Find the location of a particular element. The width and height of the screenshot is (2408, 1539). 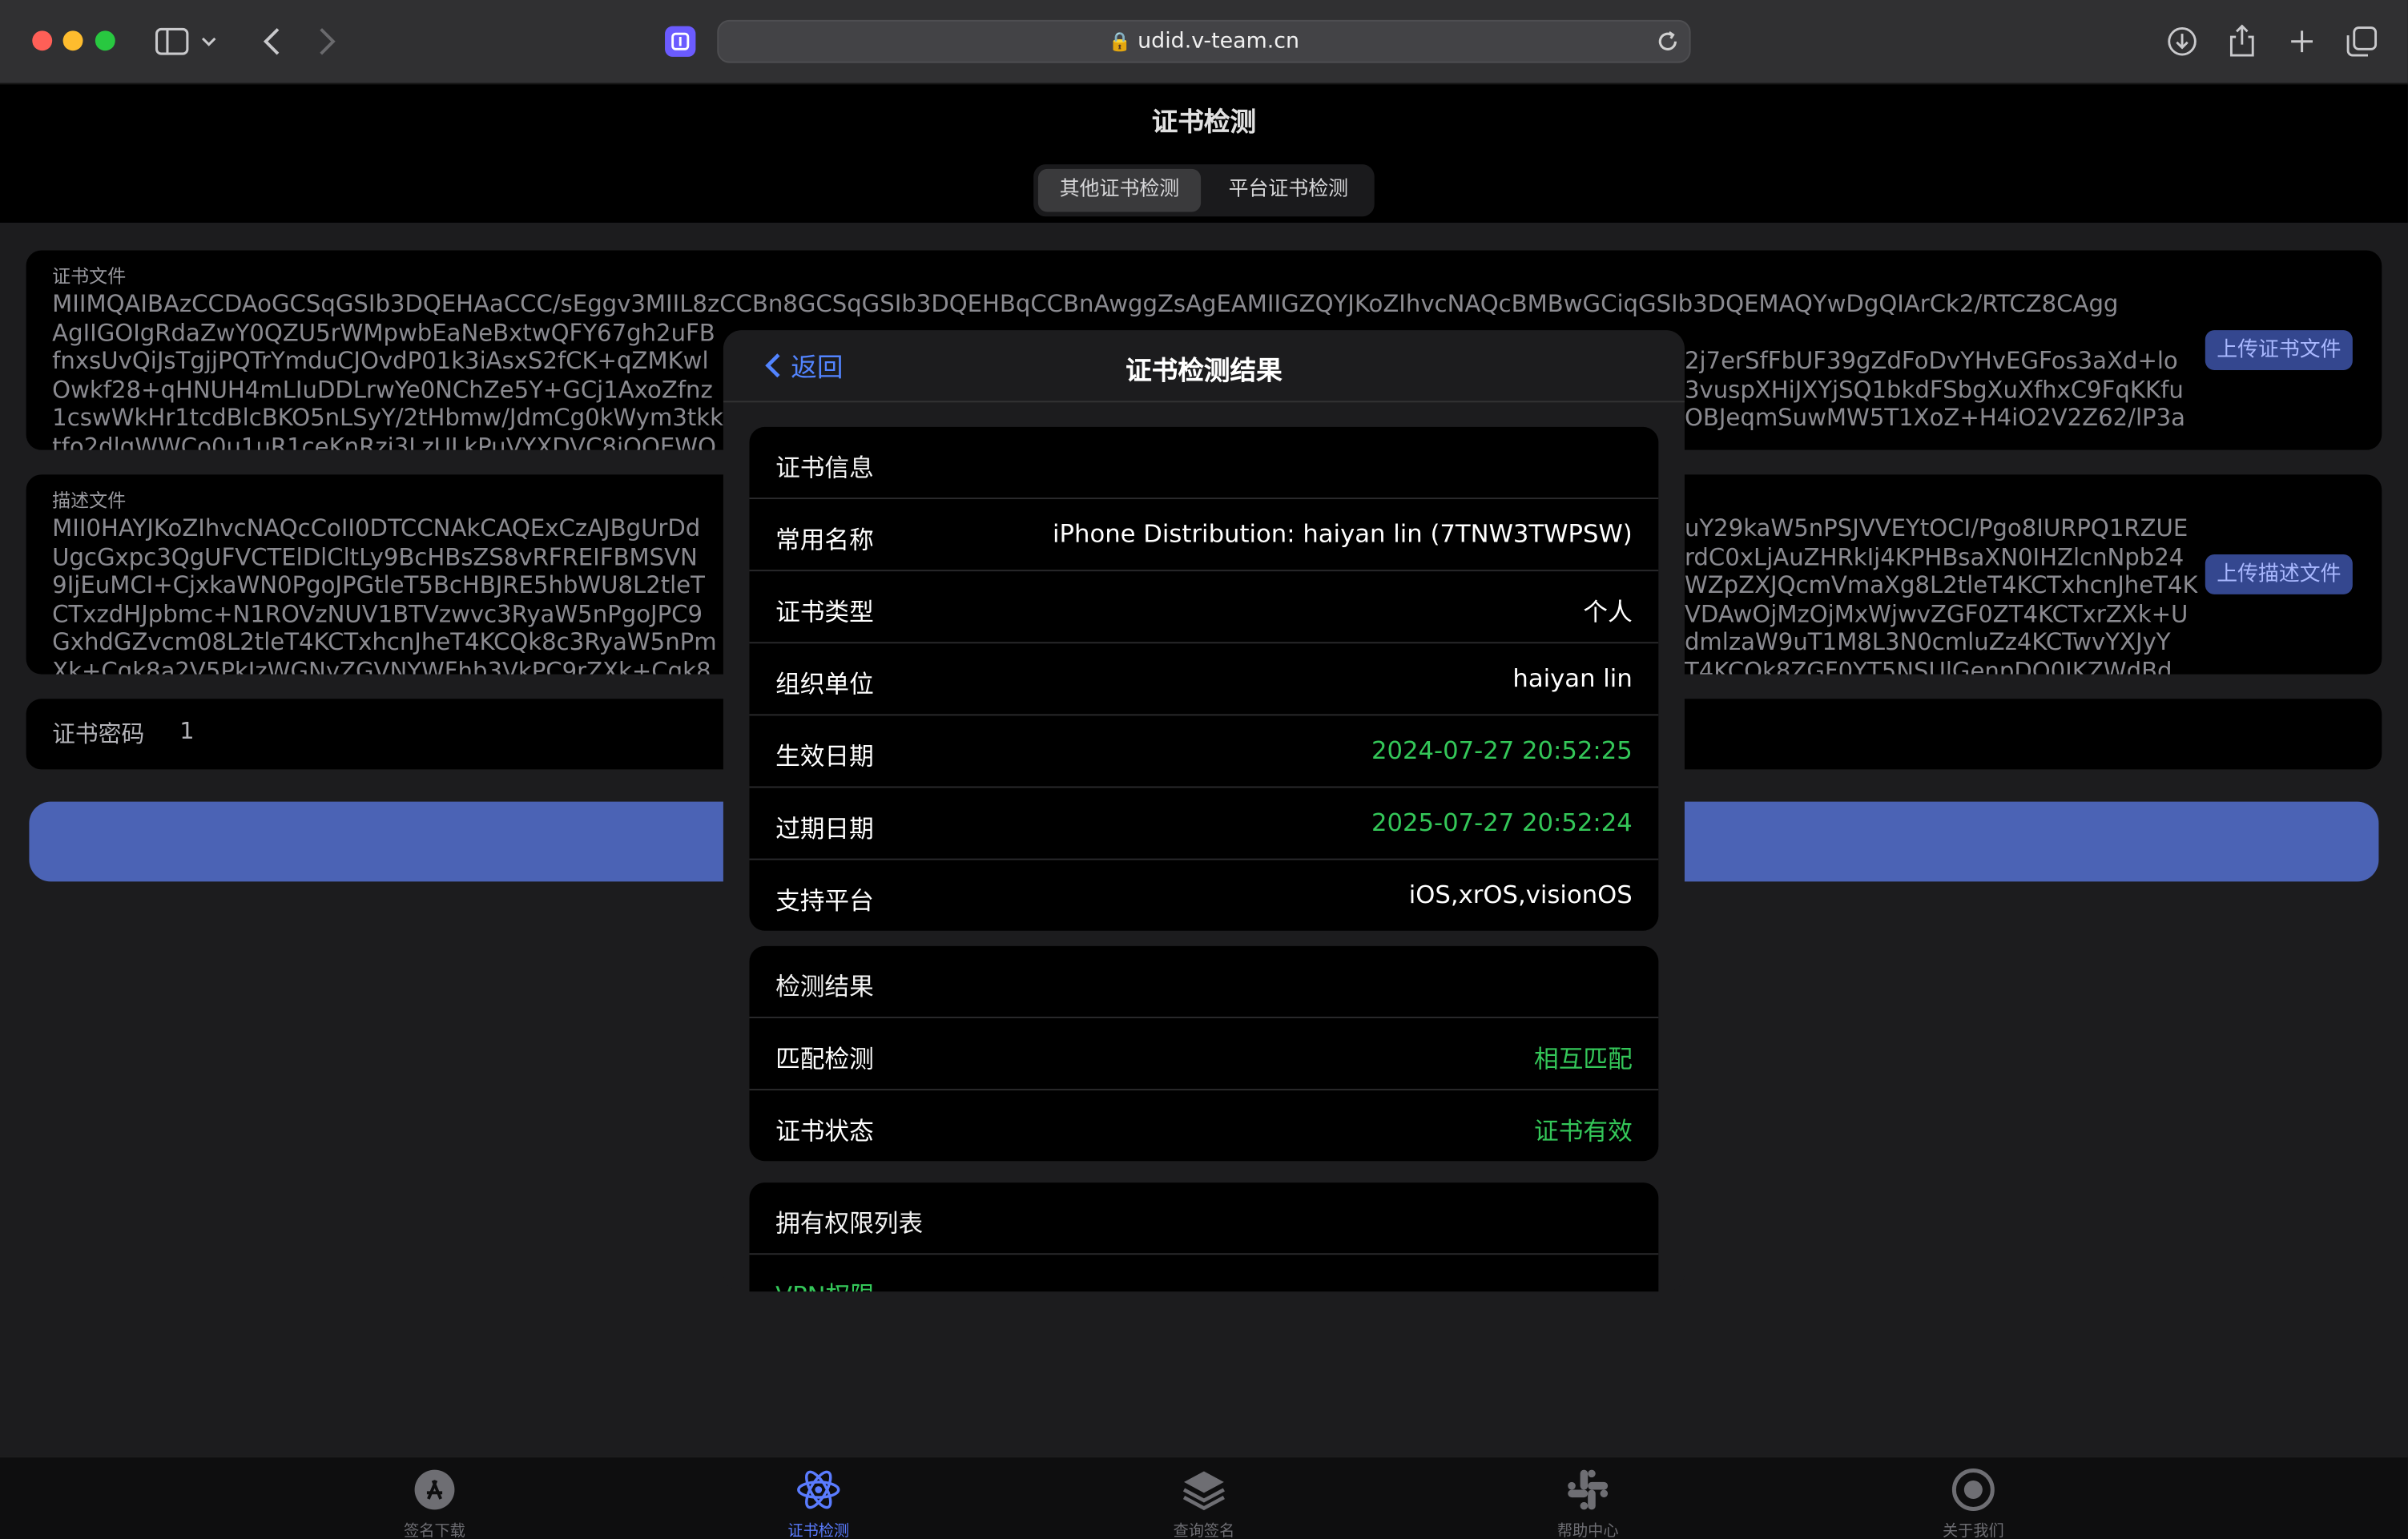

info-row-cert-type: 证书类型 个人 is located at coordinates (1204, 608).